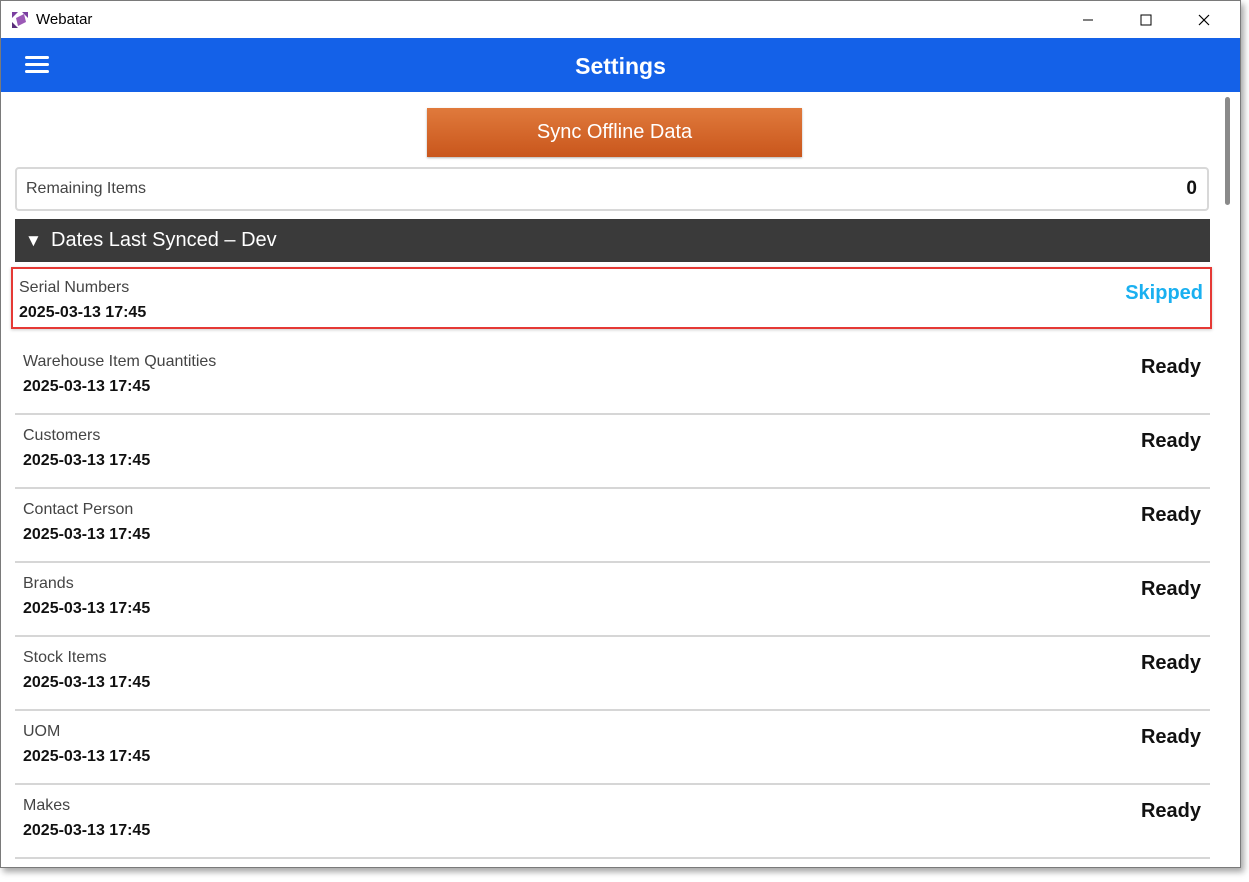  Describe the element at coordinates (1227, 151) in the screenshot. I see `vertical-scrollbar` at that location.